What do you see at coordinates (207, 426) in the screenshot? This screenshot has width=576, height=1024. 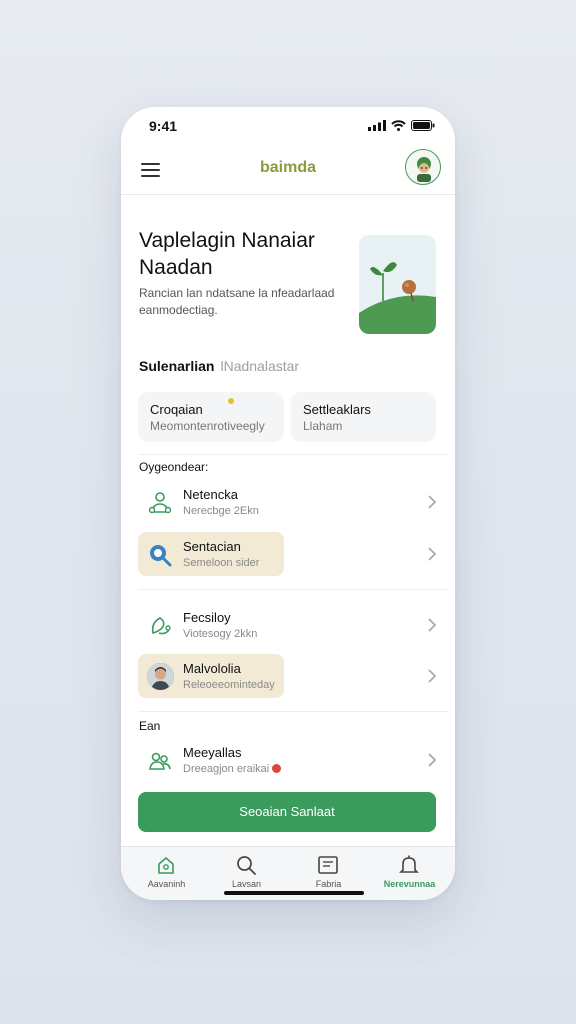 I see `card-subtitle: Meomontenrotiveegly` at bounding box center [207, 426].